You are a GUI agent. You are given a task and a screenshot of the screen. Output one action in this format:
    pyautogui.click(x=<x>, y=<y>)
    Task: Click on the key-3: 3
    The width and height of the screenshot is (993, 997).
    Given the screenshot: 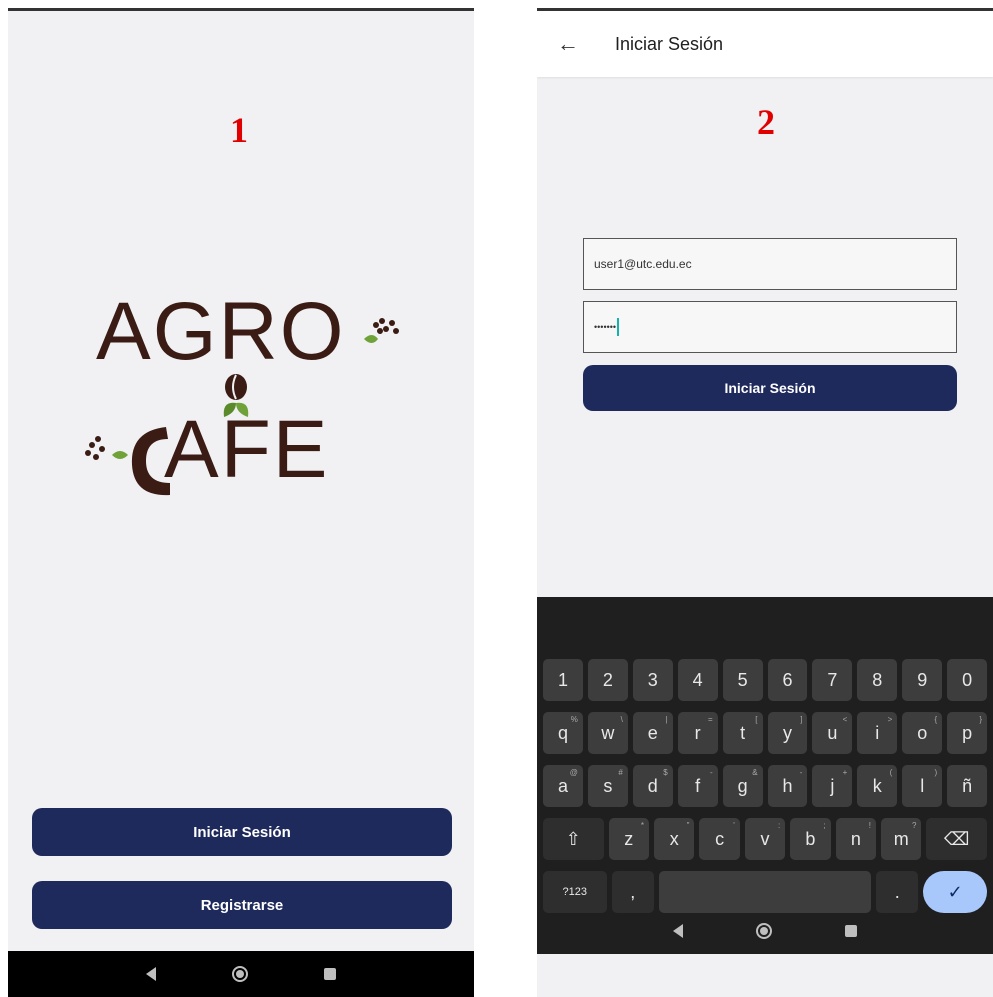 What is the action you would take?
    pyautogui.click(x=652, y=680)
    